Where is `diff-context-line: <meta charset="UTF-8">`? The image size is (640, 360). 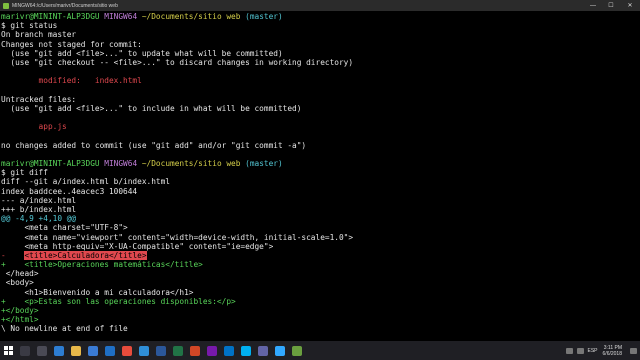 diff-context-line: <meta charset="UTF-8"> is located at coordinates (64, 228).